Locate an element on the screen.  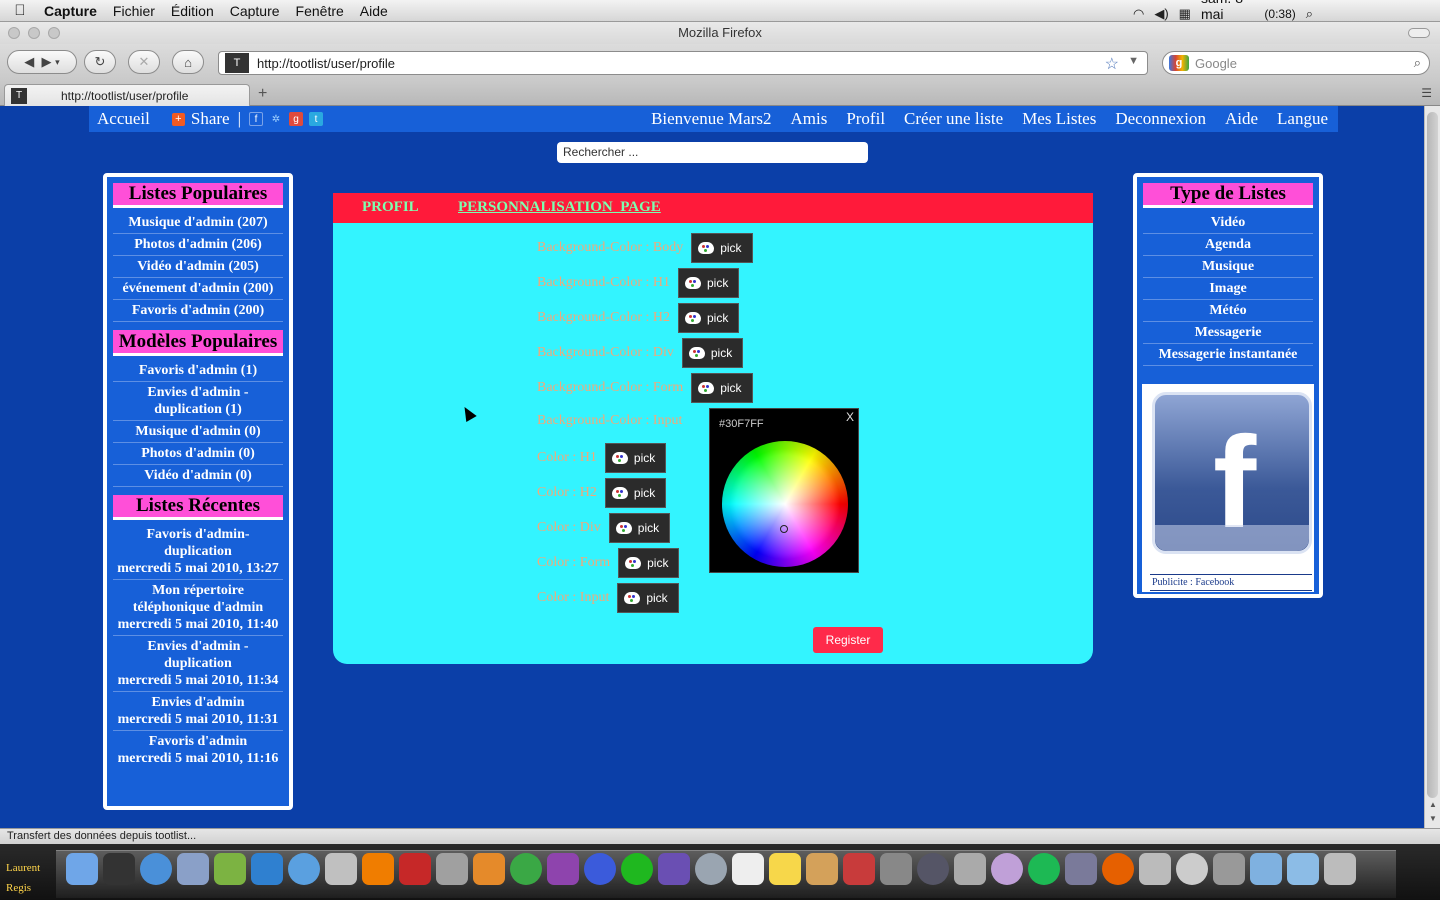
recent-list-name: Envies d'admin is located at coordinates (198, 702).